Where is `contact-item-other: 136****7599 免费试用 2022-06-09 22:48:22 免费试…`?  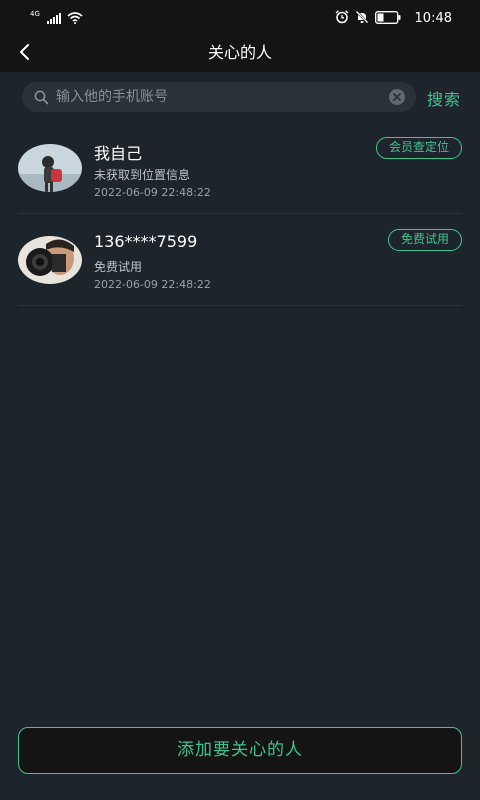
contact-item-other: 136****7599 免费试用 2022-06-09 22:48:22 免费试… is located at coordinates (240, 260).